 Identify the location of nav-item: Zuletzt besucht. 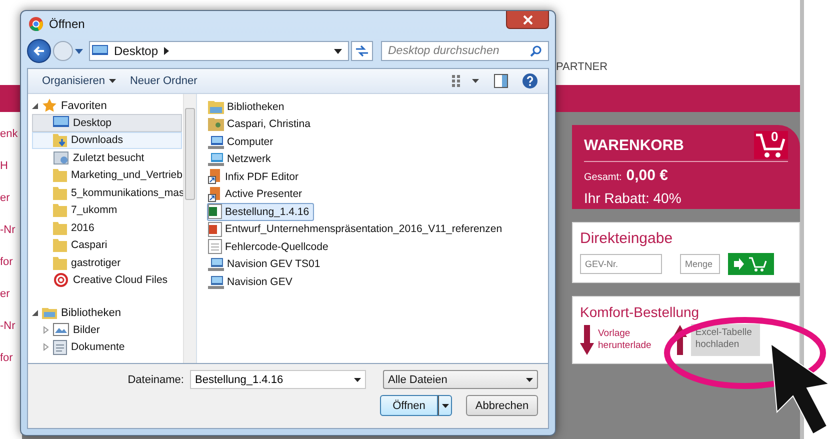
(107, 157).